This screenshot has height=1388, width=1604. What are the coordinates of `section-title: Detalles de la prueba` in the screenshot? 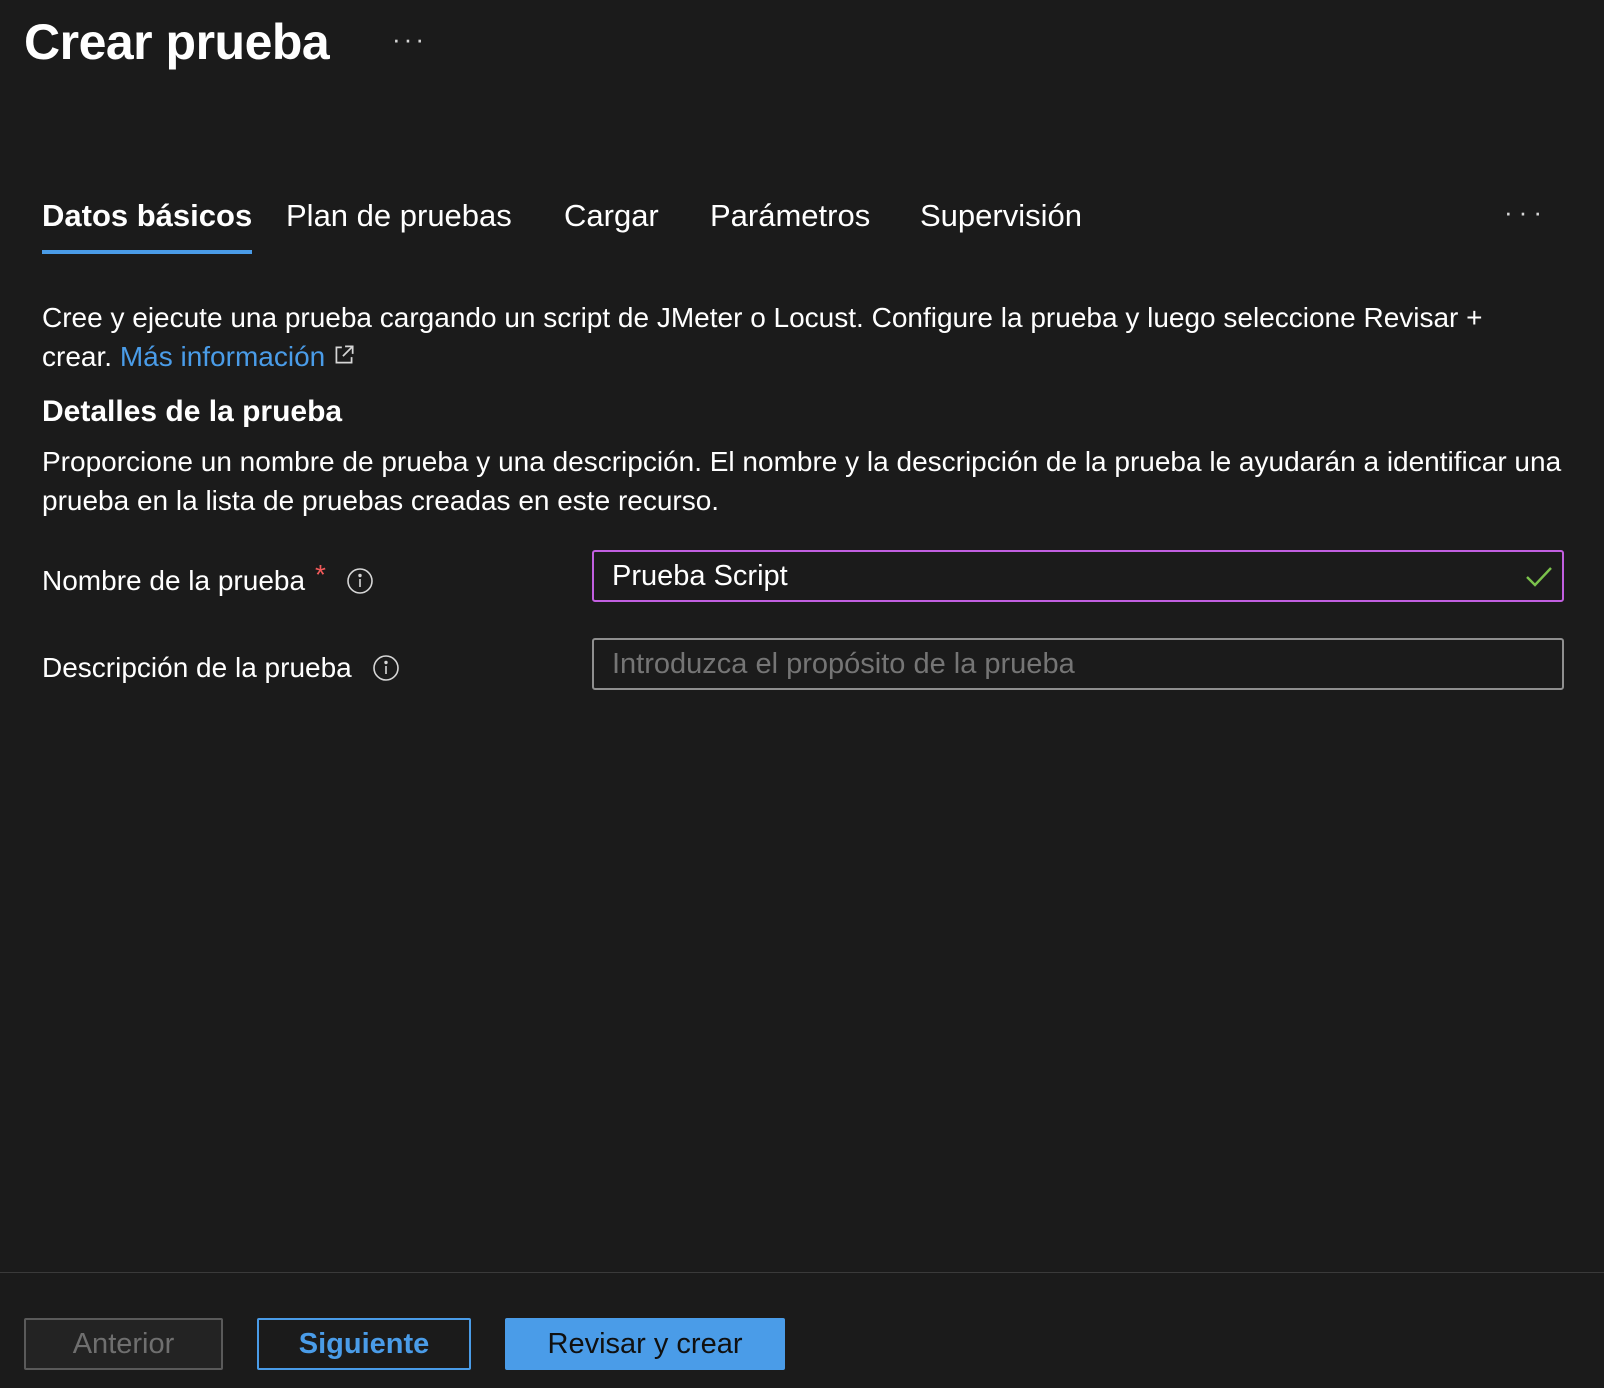 It's located at (192, 411).